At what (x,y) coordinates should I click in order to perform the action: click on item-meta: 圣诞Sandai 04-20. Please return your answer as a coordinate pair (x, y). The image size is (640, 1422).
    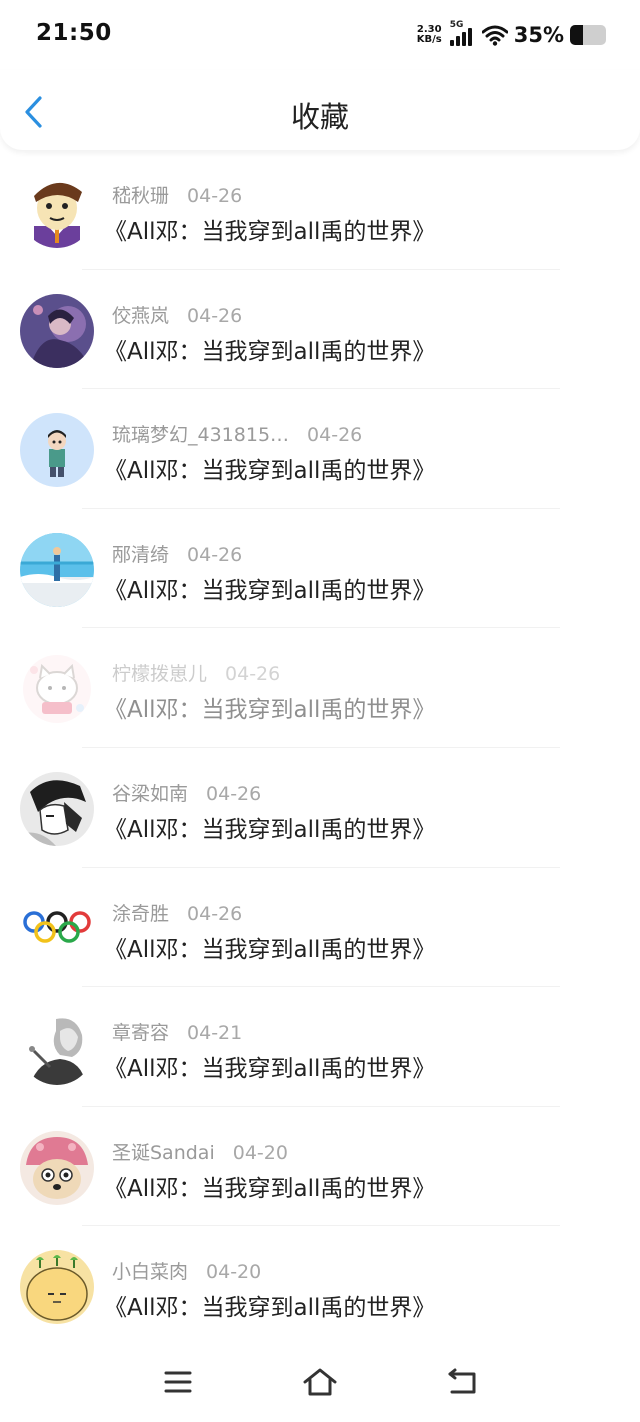
    Looking at the image, I should click on (200, 1151).